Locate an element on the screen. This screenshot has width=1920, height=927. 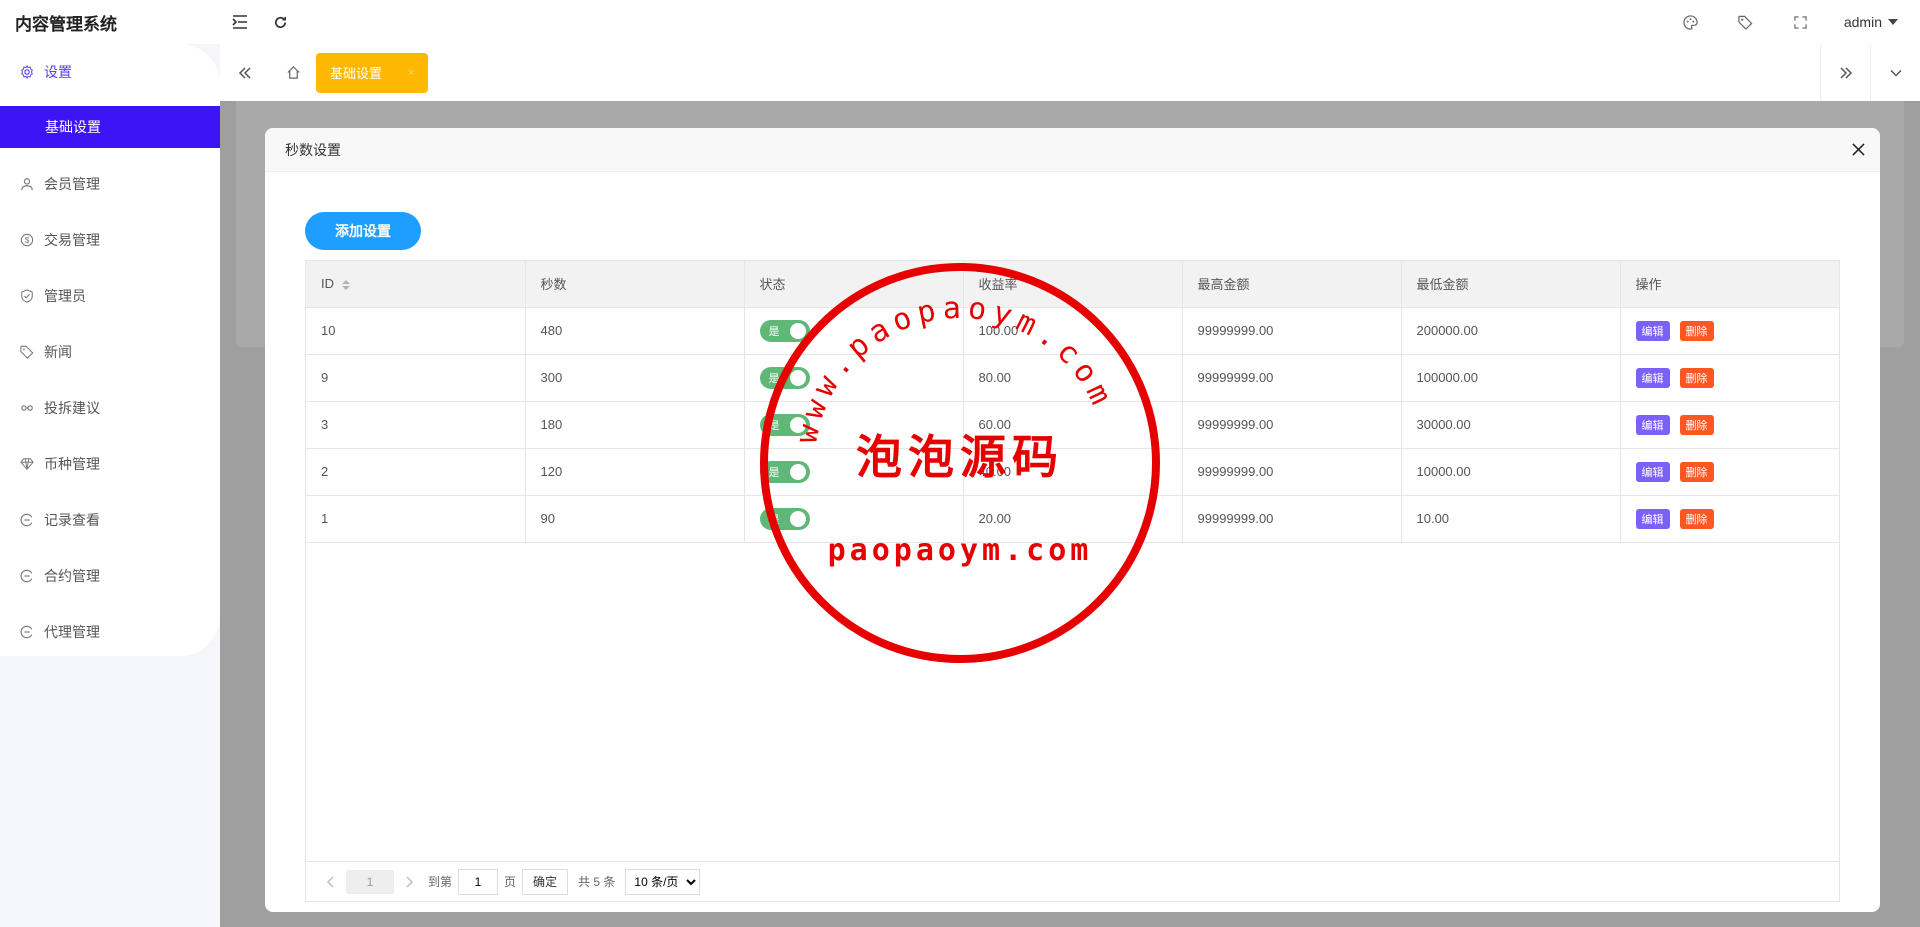
theme-palette-icon is located at coordinates (1690, 22).